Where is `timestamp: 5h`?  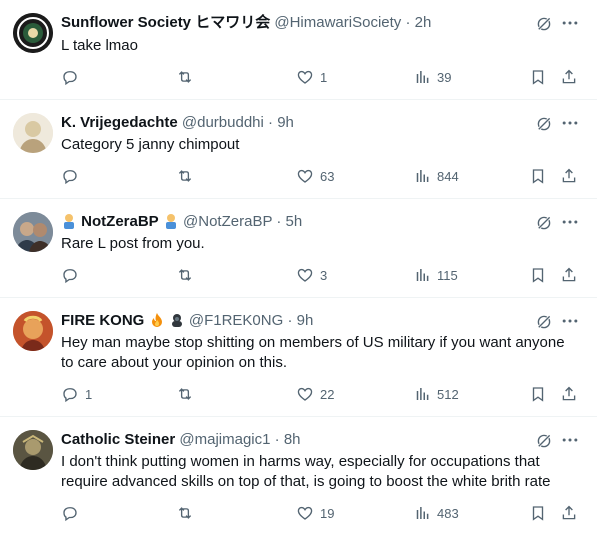 timestamp: 5h is located at coordinates (294, 221).